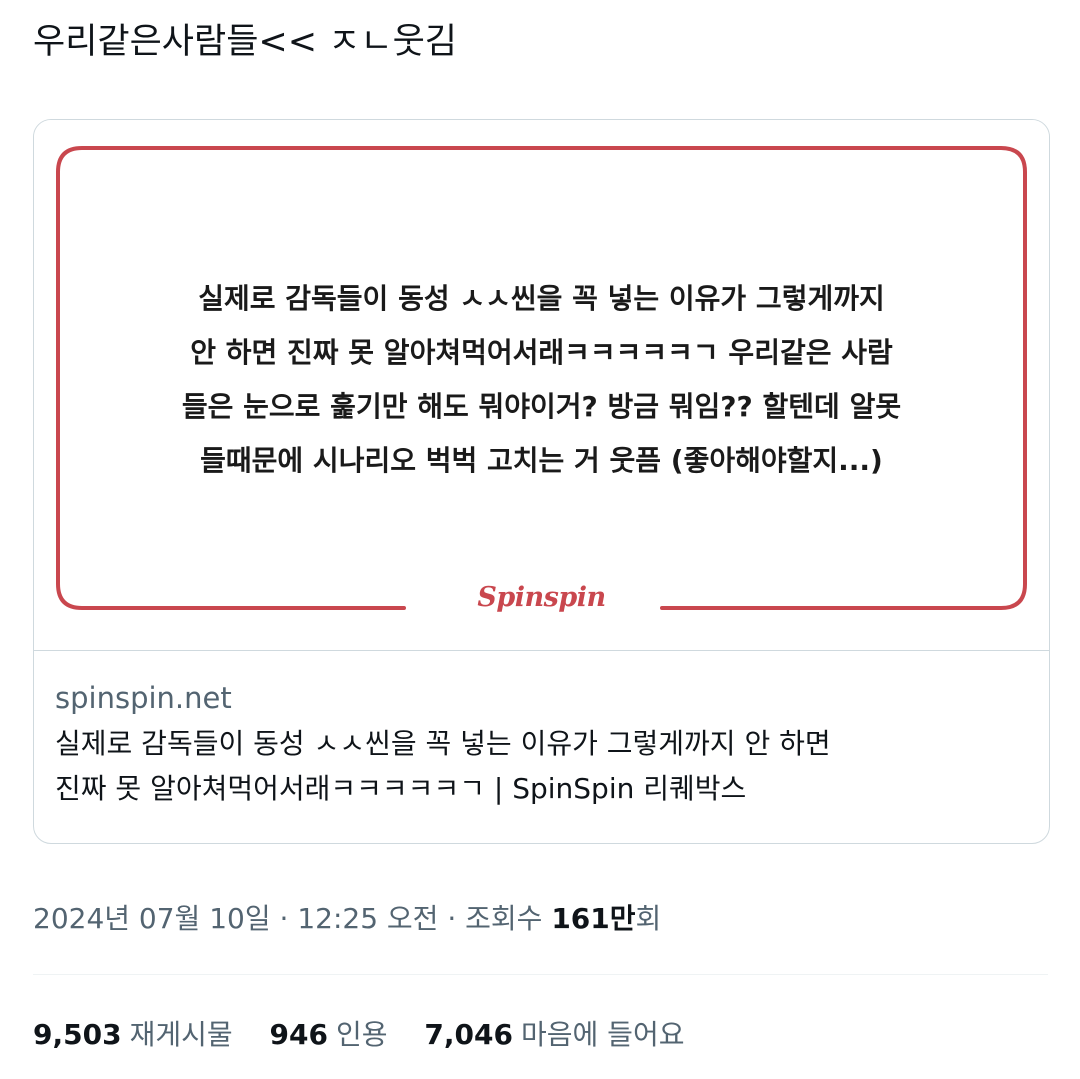 This screenshot has width=1080, height=1079. What do you see at coordinates (541, 597) in the screenshot?
I see `spinspin-logo: Spinspin` at bounding box center [541, 597].